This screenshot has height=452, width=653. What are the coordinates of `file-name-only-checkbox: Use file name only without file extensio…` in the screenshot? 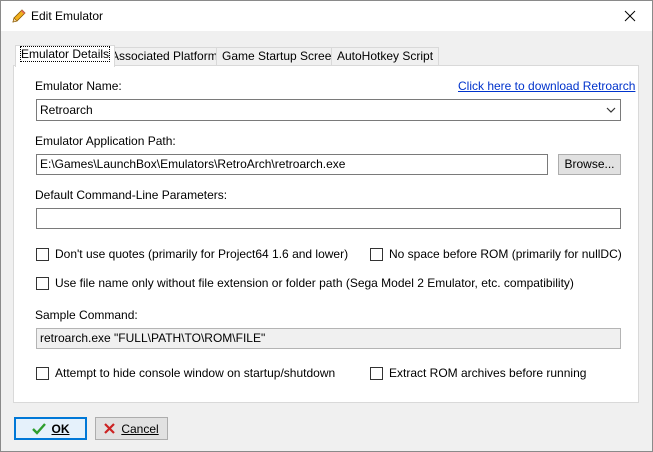 It's located at (305, 283).